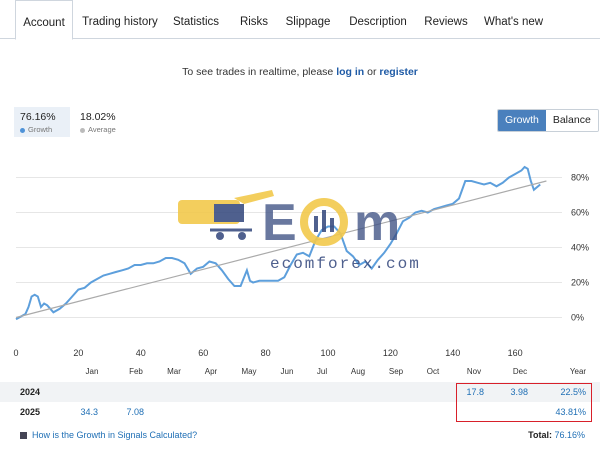 The width and height of the screenshot is (600, 453). I want to click on total-label: Total:, so click(540, 435).